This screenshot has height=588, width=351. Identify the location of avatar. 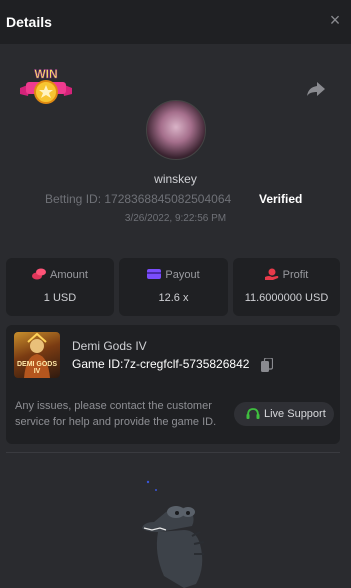
(176, 130).